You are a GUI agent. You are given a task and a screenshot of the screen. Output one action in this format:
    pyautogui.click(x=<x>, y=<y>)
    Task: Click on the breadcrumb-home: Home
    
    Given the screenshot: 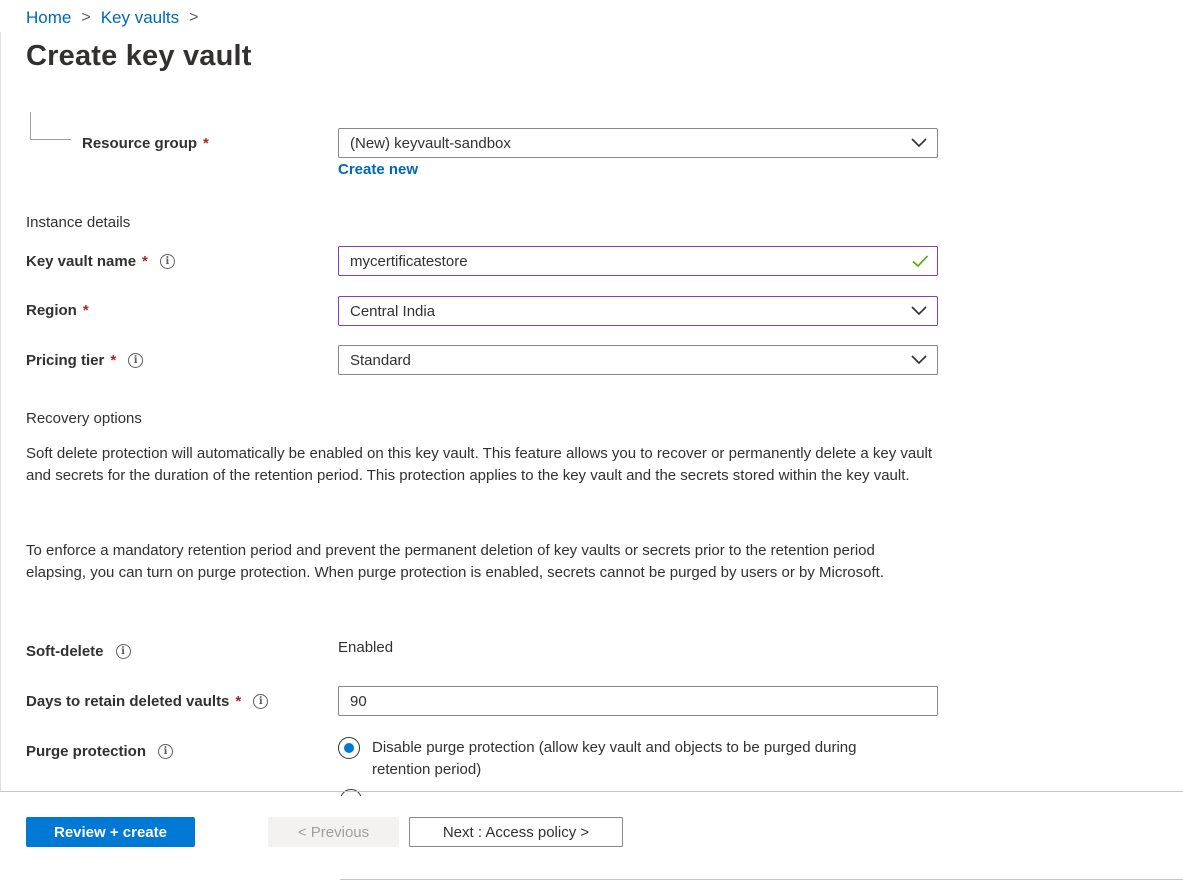 What is the action you would take?
    pyautogui.click(x=48, y=18)
    